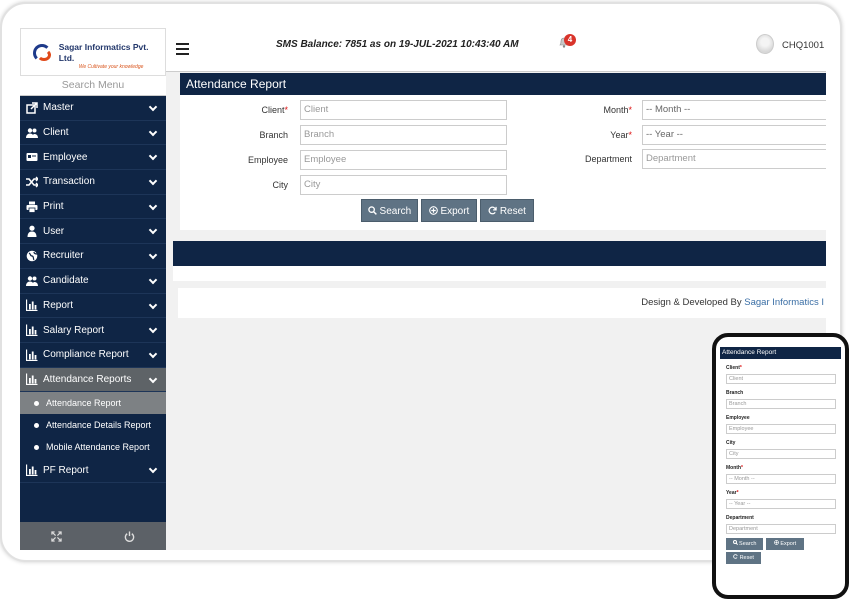 Image resolution: width=850 pixels, height=600 pixels. Describe the element at coordinates (734, 135) in the screenshot. I see `year-select: -- Year --` at that location.